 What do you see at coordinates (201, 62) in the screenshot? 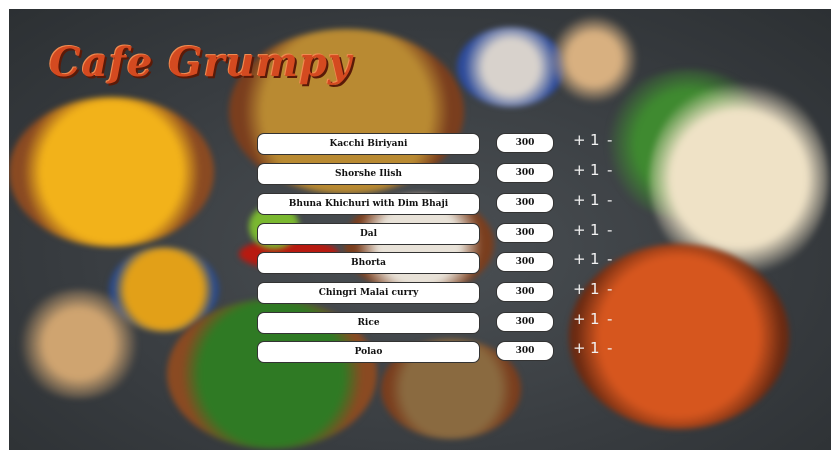
I see `cafe-logo: Cafe Grumpy` at bounding box center [201, 62].